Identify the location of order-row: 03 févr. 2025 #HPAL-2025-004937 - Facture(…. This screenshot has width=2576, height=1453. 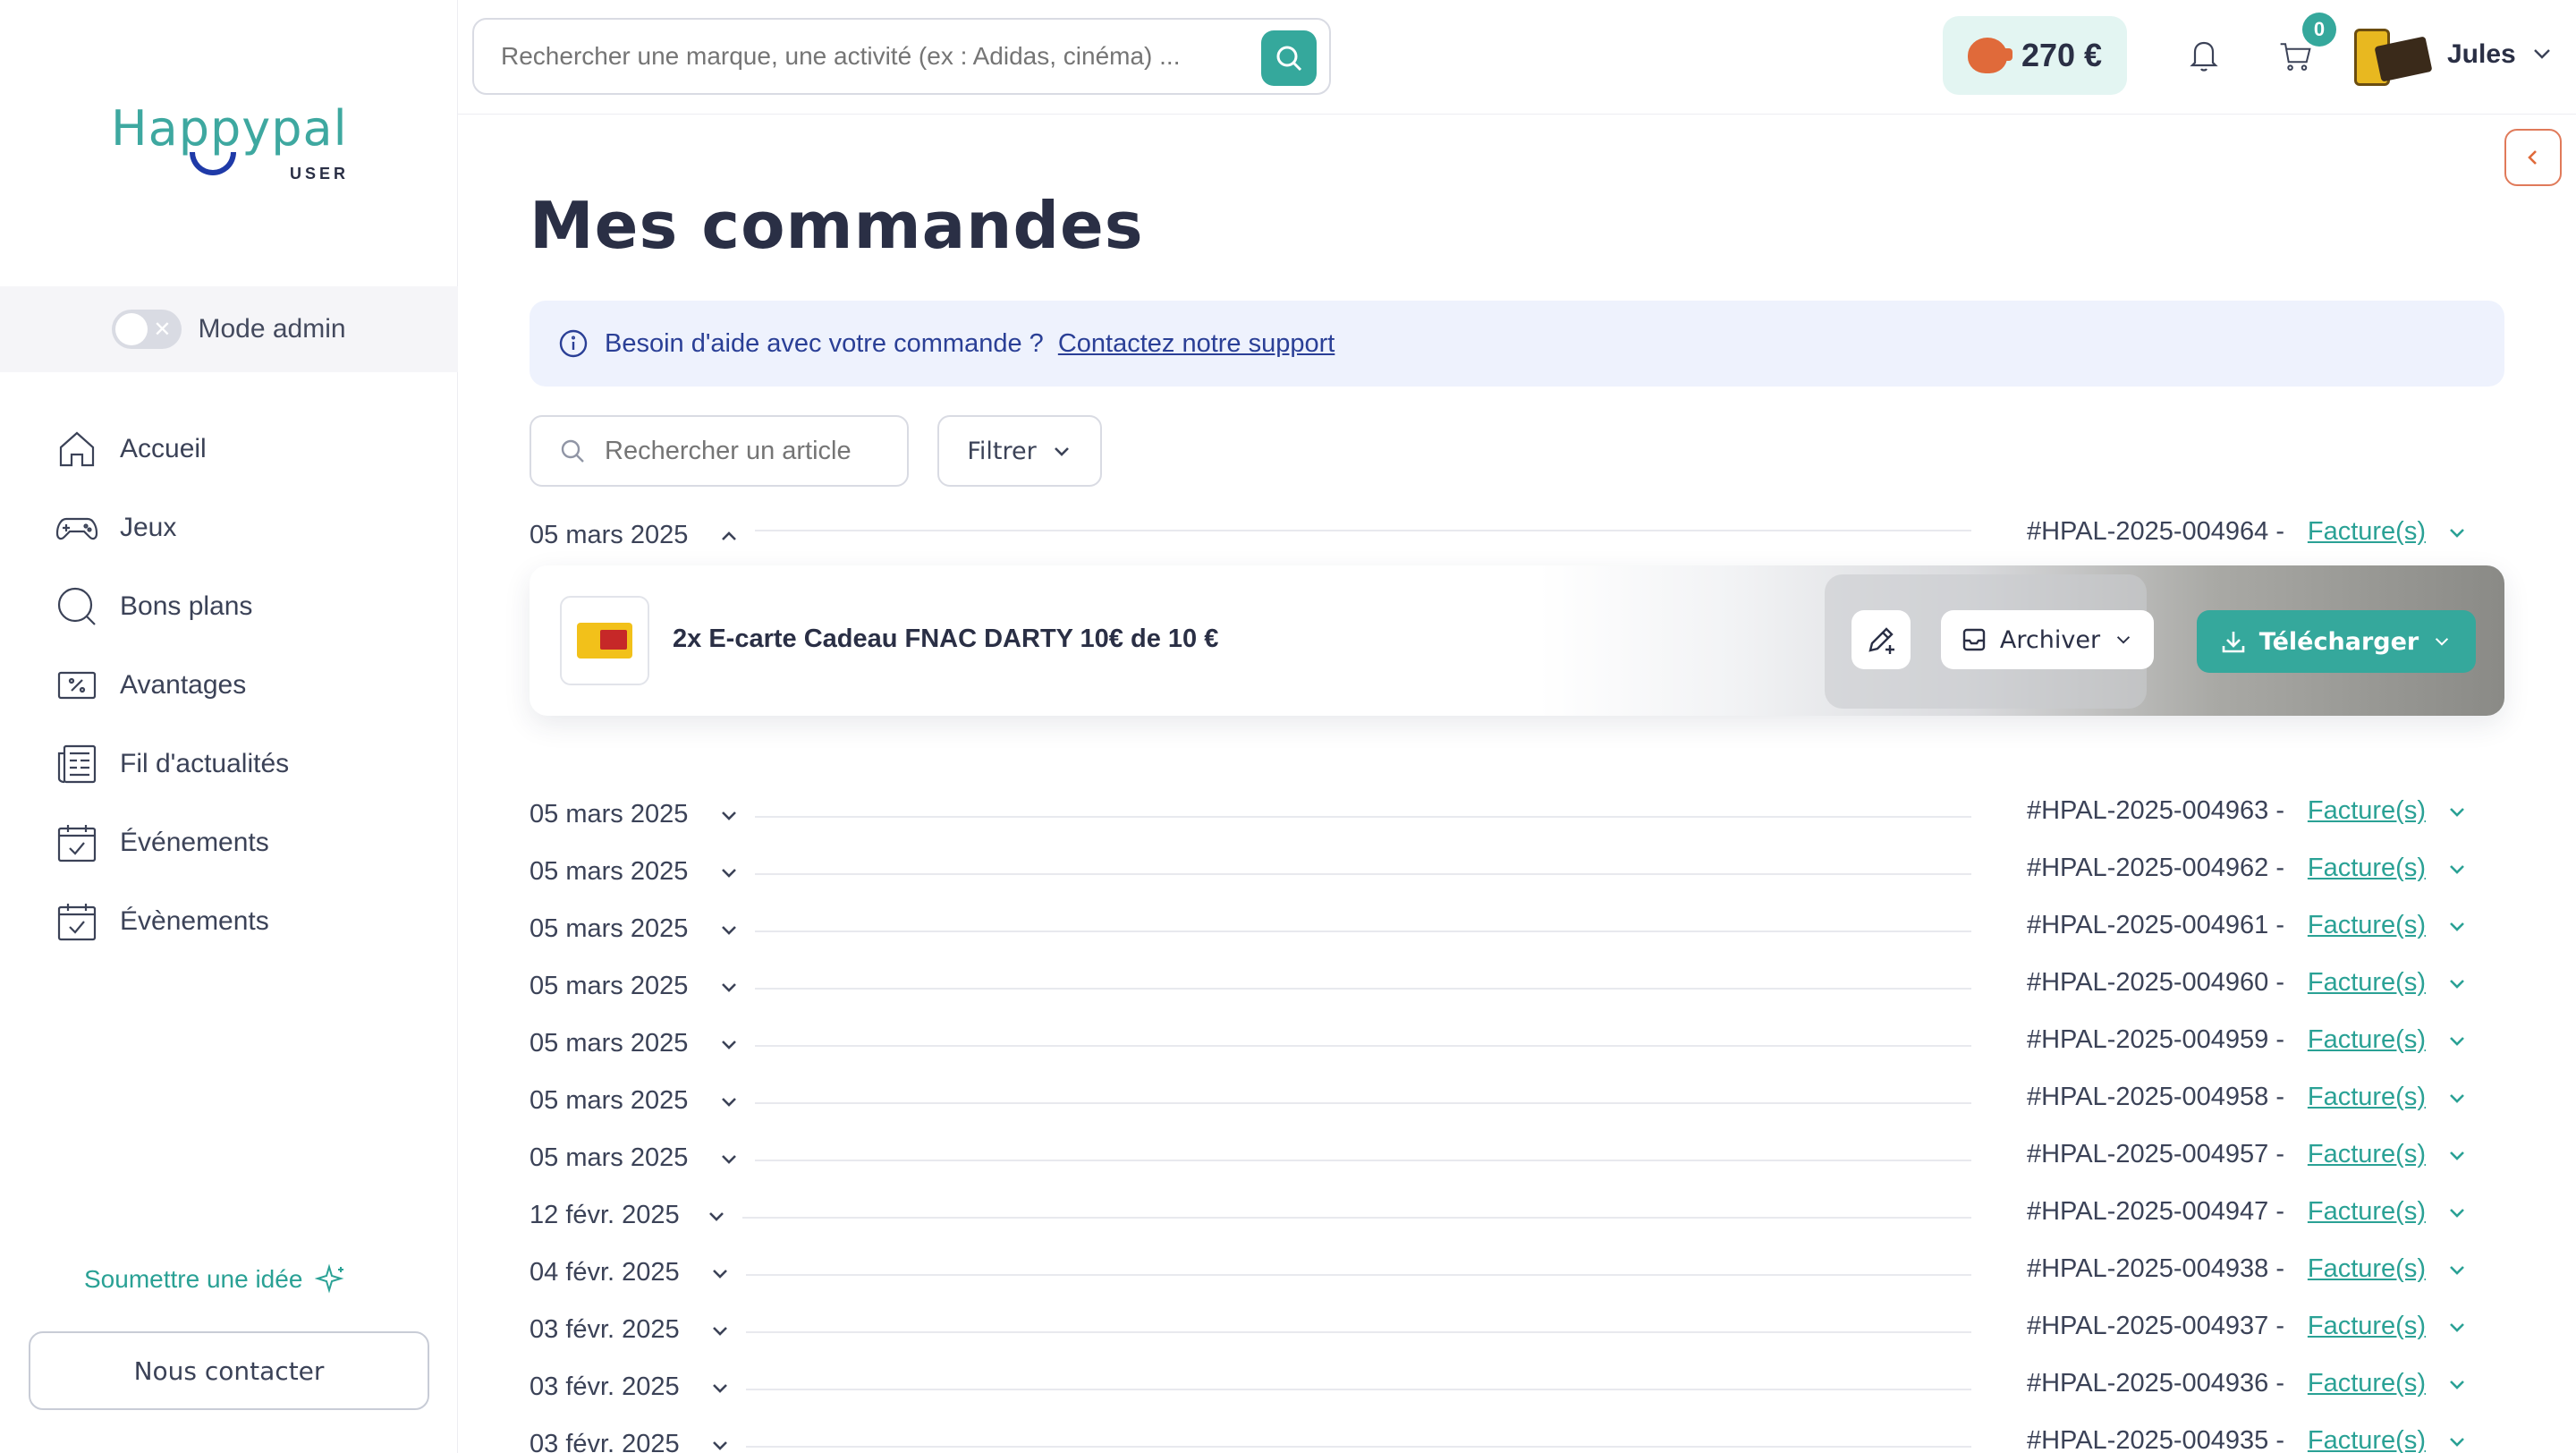
(1510, 1330).